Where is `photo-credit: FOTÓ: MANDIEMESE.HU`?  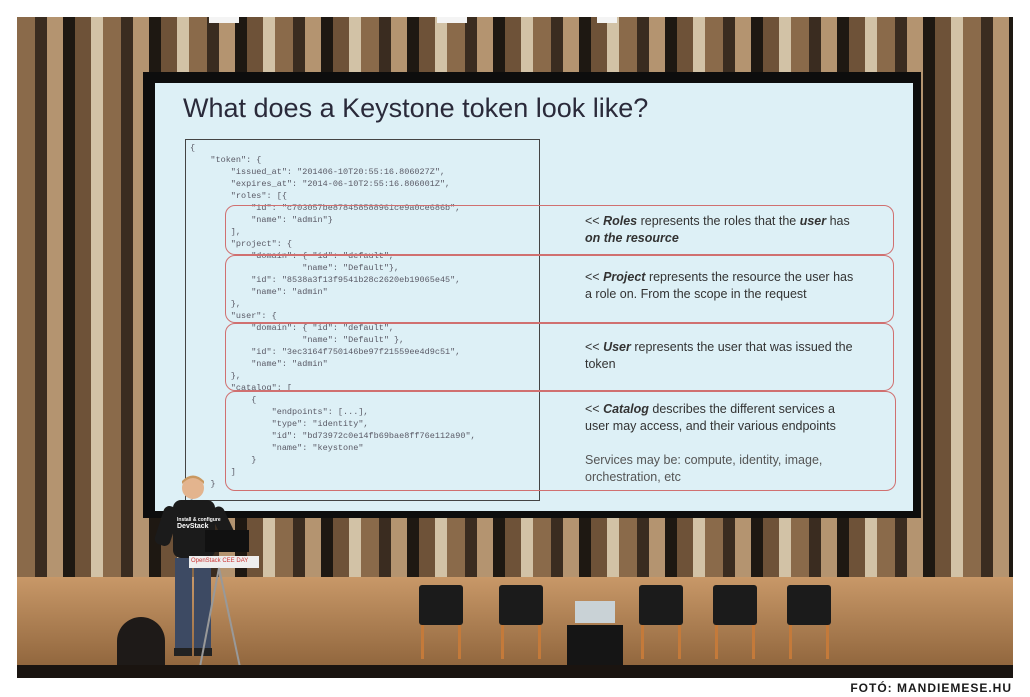 photo-credit: FOTÓ: MANDIEMESE.HU is located at coordinates (931, 688).